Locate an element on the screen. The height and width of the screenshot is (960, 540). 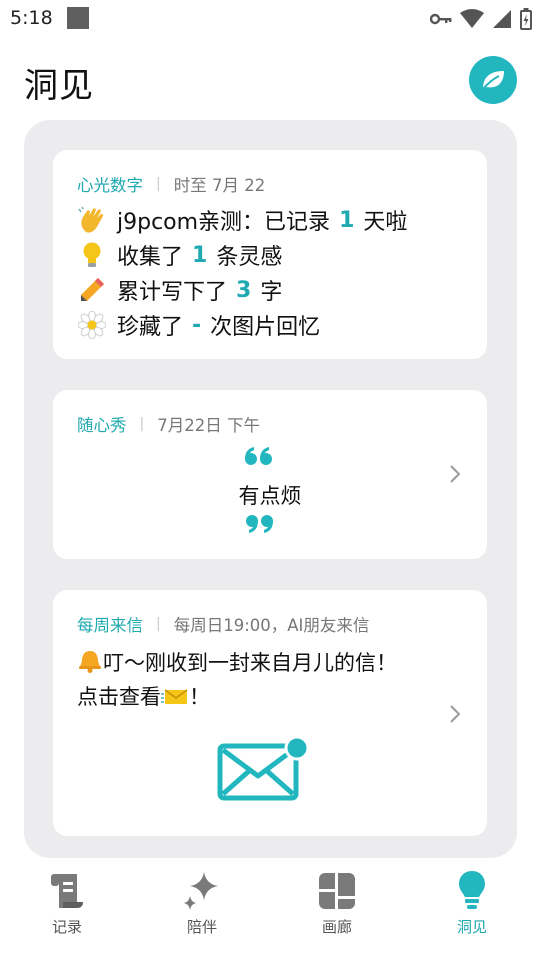
wifi-icon is located at coordinates (472, 18).